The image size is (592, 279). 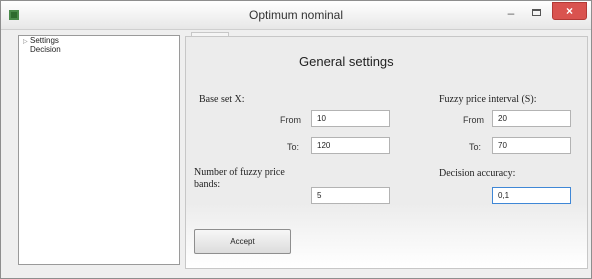 I want to click on bands-label-line1: Number of fuzzy price, so click(x=239, y=172).